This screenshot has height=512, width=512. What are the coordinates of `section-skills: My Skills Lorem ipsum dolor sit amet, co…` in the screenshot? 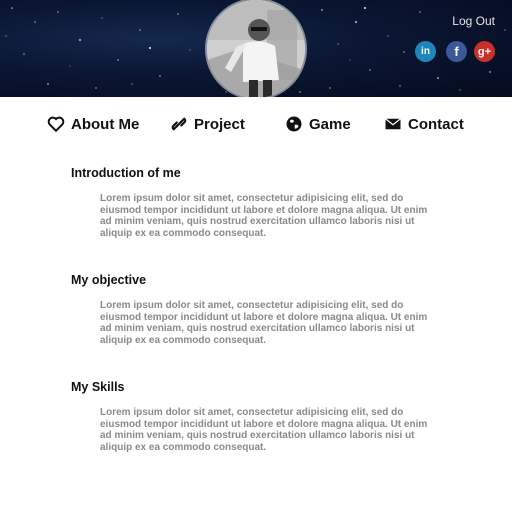 It's located at (251, 416).